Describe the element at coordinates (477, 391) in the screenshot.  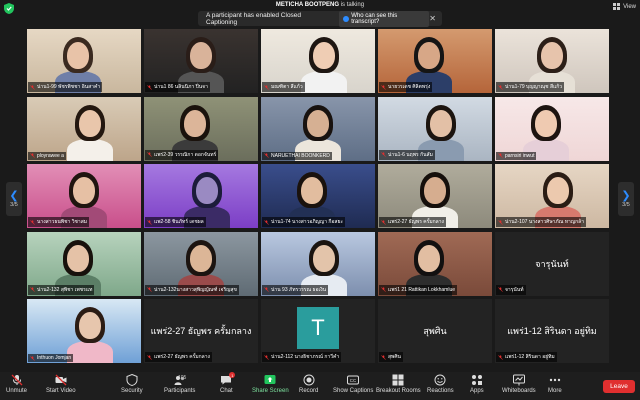
I see `apps-label: Apps` at that location.